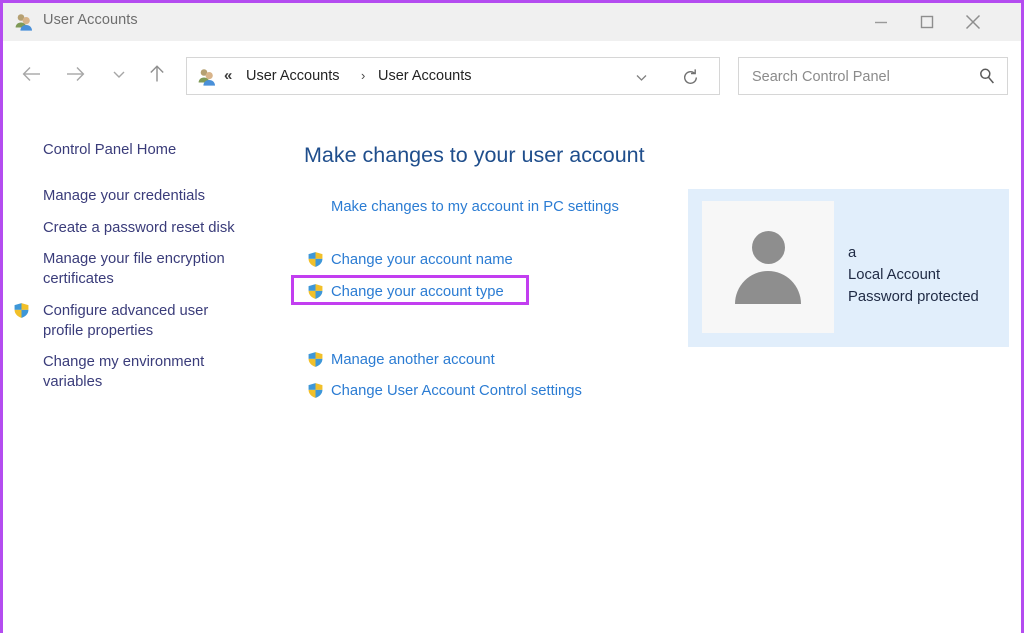 This screenshot has height=633, width=1024. Describe the element at coordinates (417, 292) in the screenshot. I see `link-change-account-type: Change your account type` at that location.